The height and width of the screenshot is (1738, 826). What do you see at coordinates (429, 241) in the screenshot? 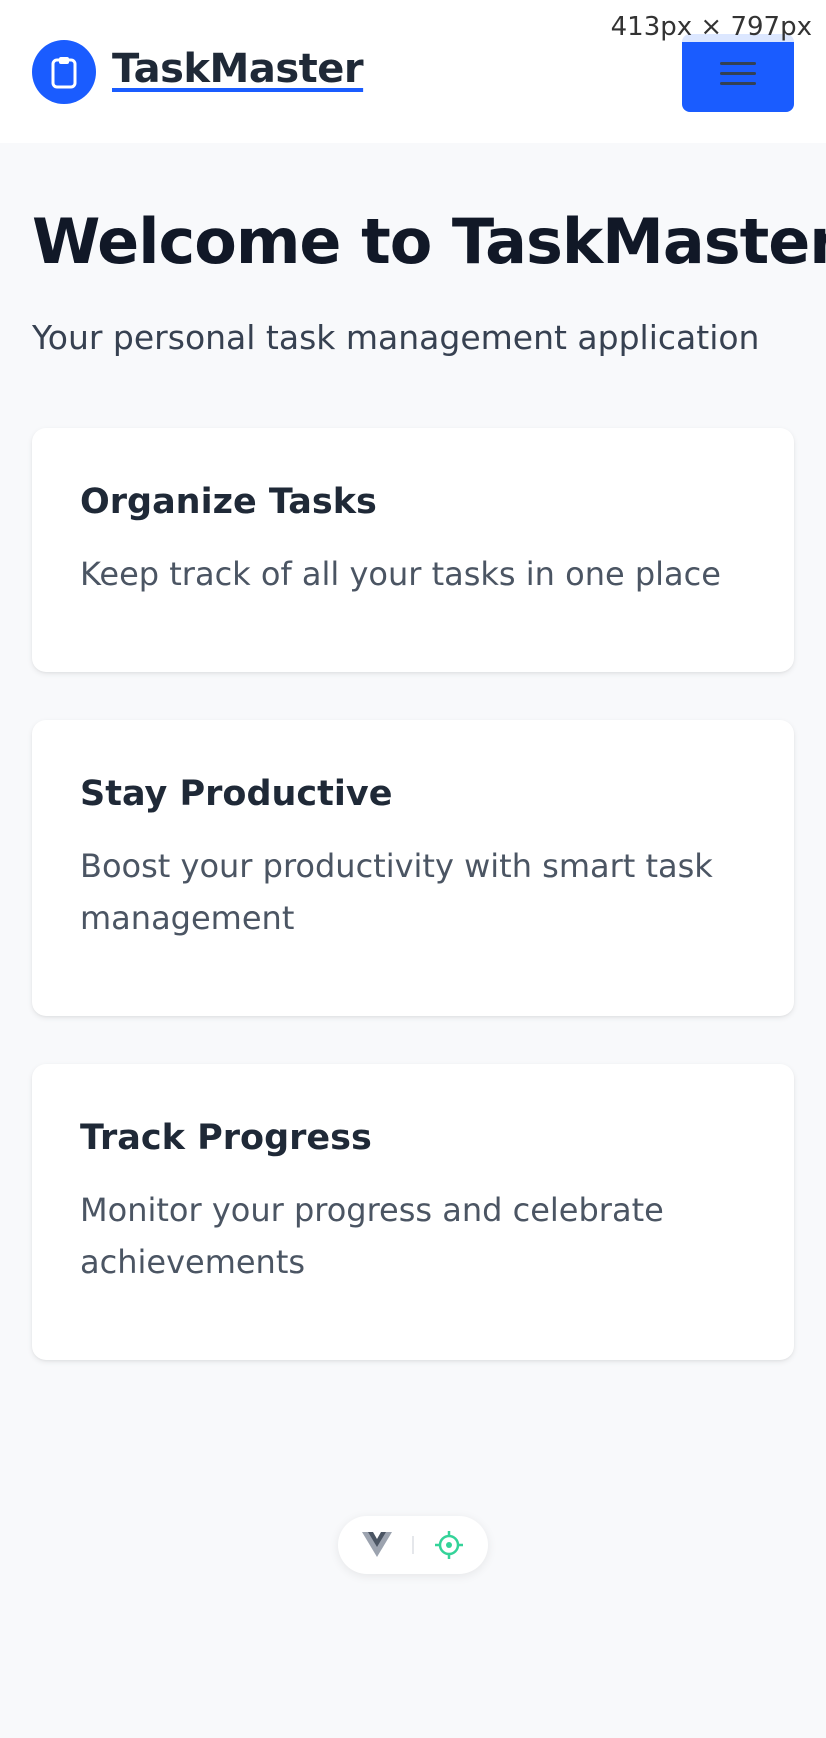
I see `page-title: Welcome to TaskMaster` at bounding box center [429, 241].